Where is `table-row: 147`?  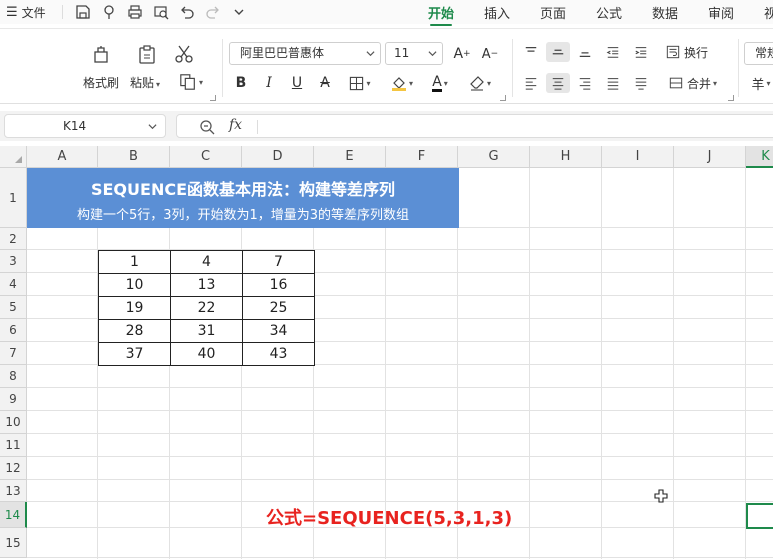
table-row: 147 is located at coordinates (206, 262).